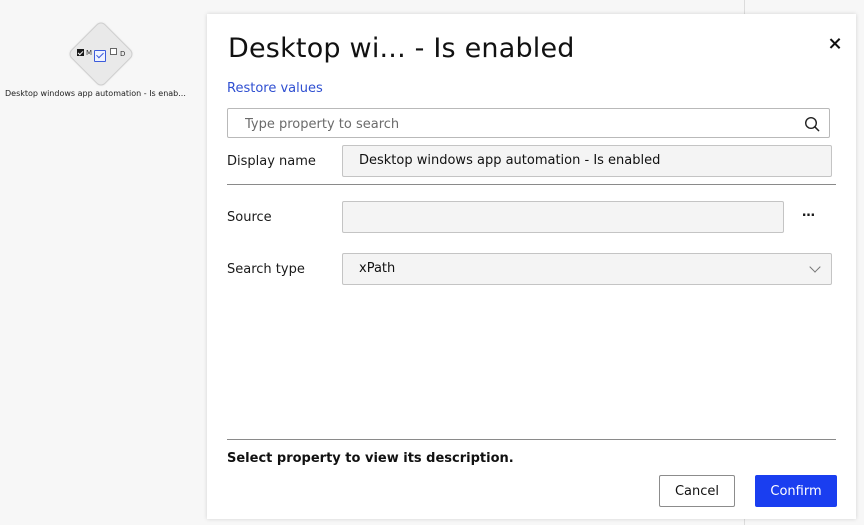 The height and width of the screenshot is (525, 864). Describe the element at coordinates (80, 52) in the screenshot. I see `checked-checkbox-icon` at that location.